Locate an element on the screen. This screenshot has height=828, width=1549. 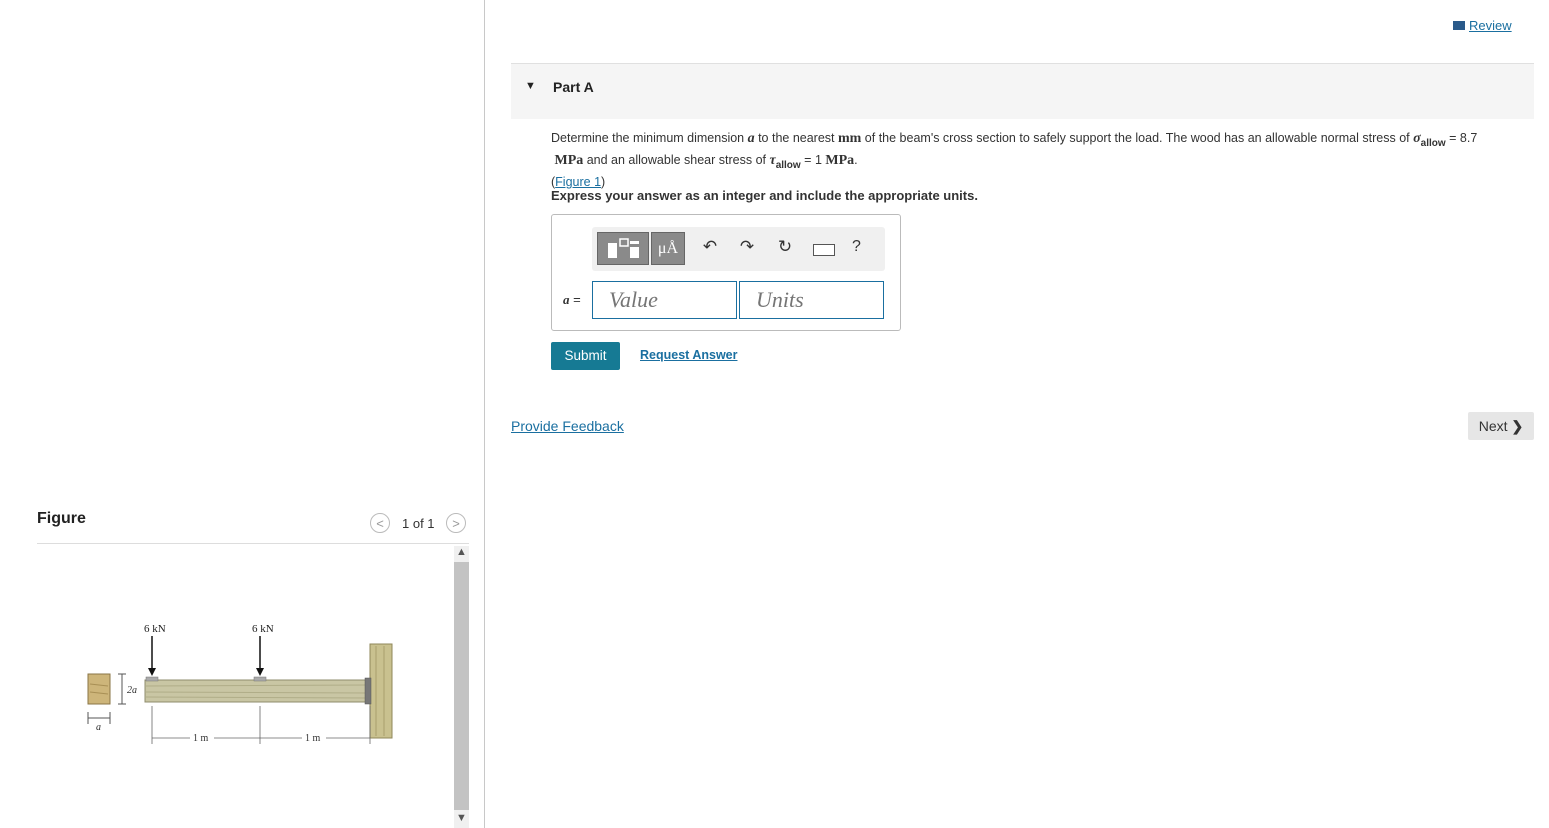
figure-heading: Figure is located at coordinates (61, 518).